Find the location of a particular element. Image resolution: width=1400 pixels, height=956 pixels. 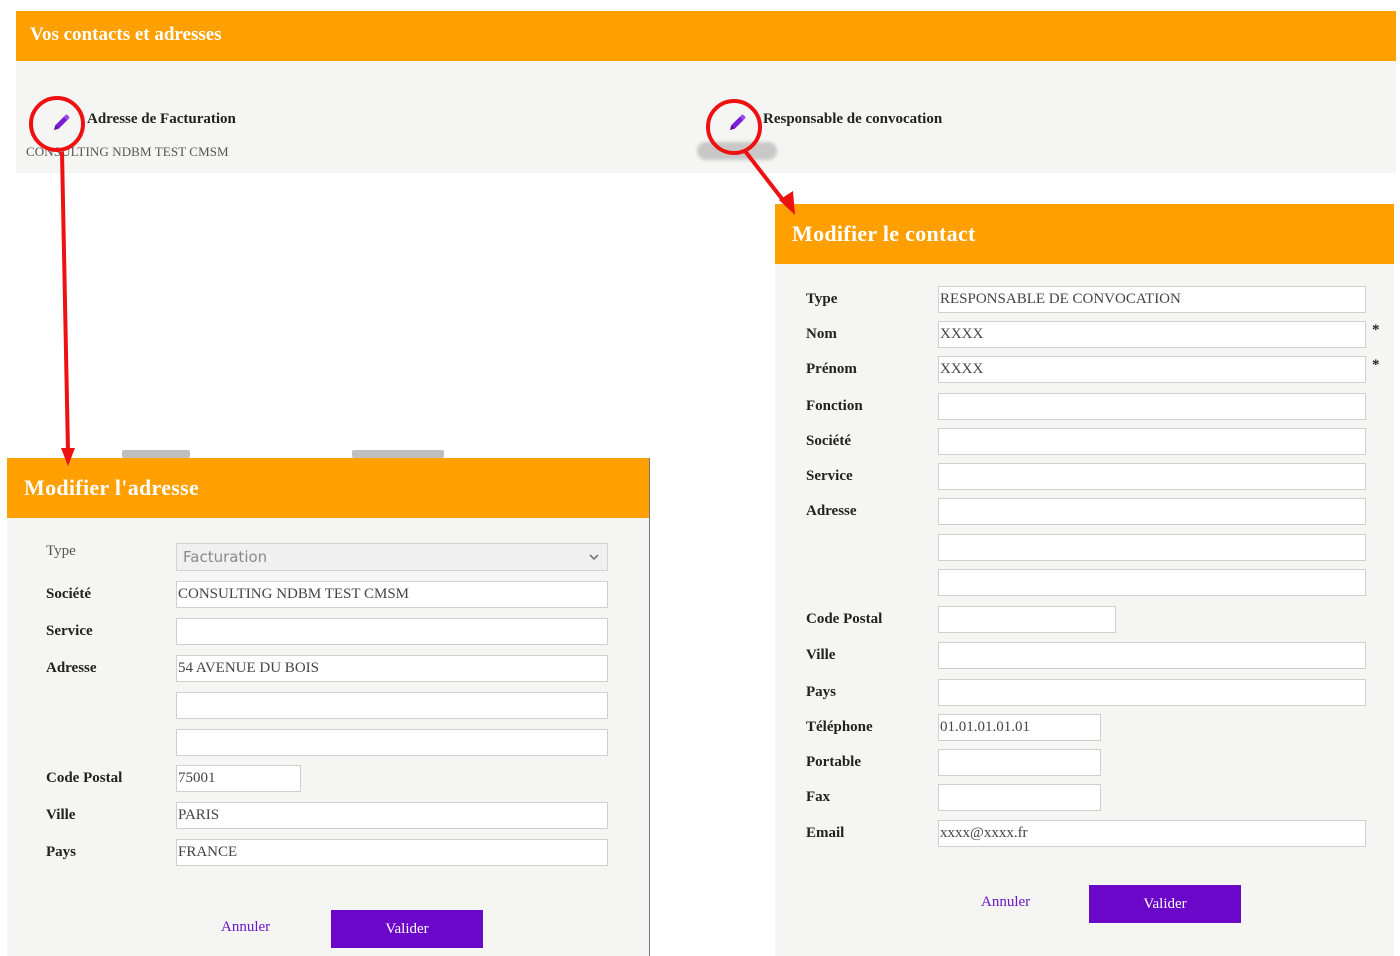

contact-type-label: Type is located at coordinates (822, 299).